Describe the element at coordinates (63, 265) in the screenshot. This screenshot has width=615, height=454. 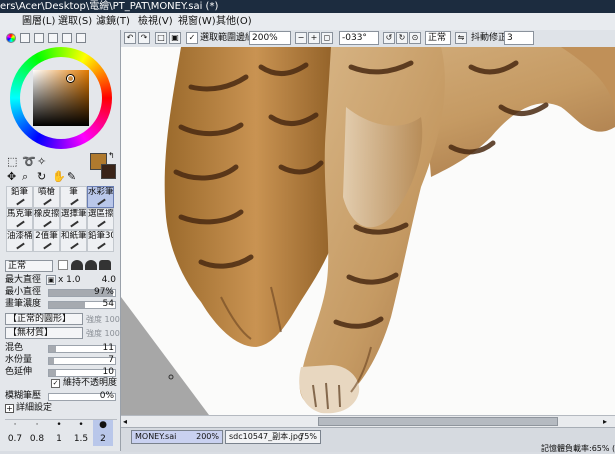
I see `shape-hard-icon` at that location.